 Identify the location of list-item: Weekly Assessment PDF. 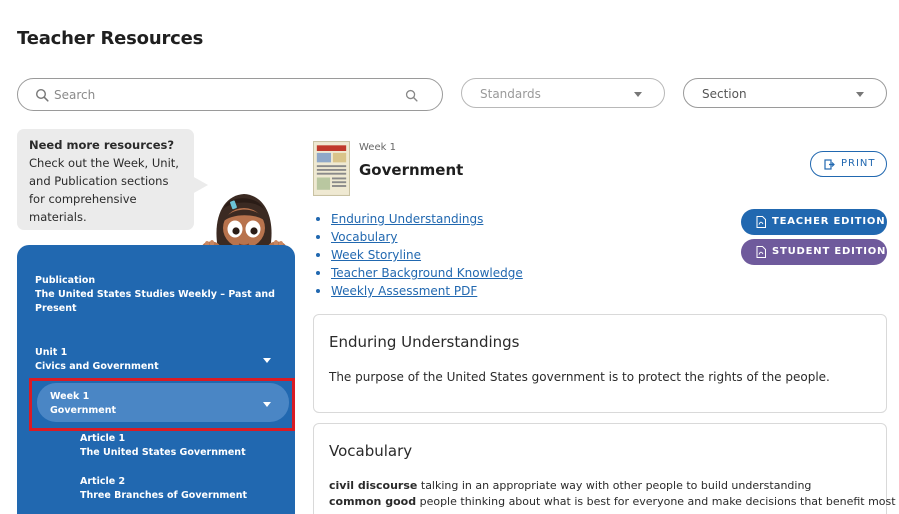
(419, 291).